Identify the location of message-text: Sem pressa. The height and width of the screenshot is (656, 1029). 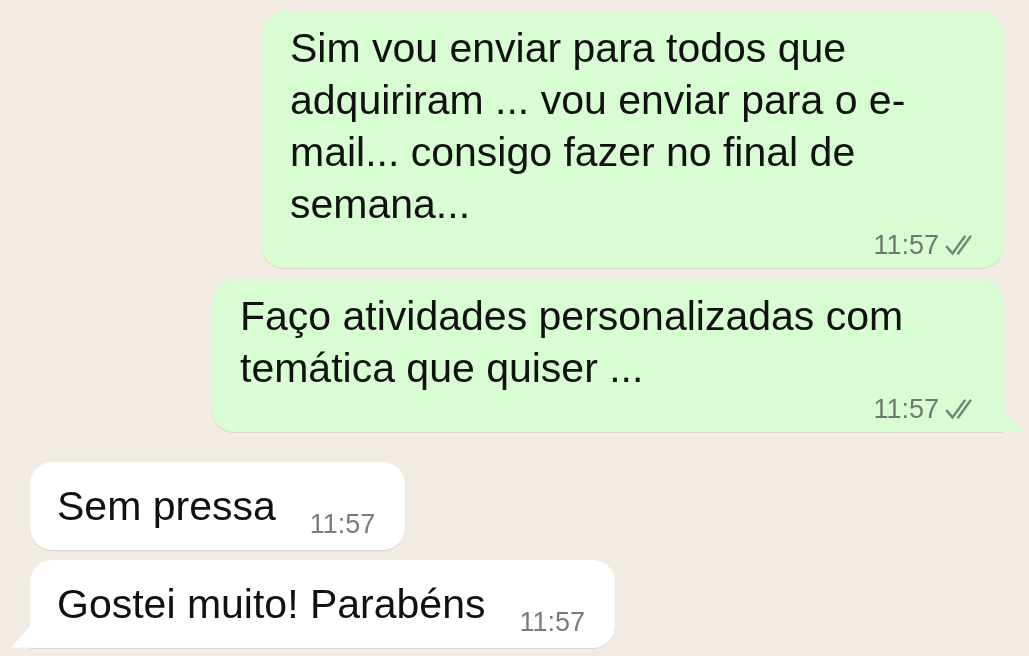
(166, 506).